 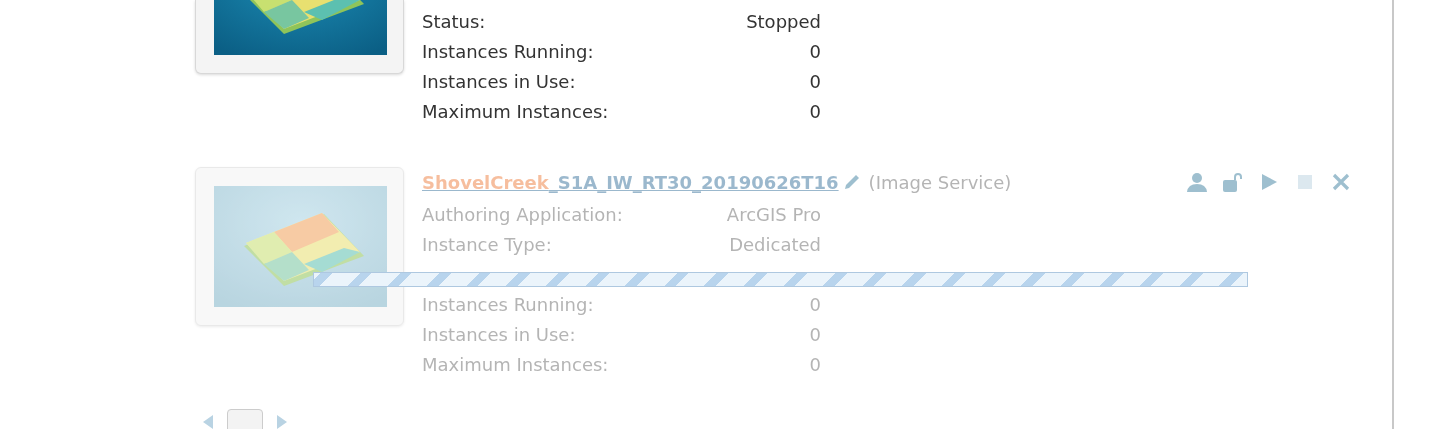 I want to click on service-title-link: ShovelCreek_S1A_IW_RT30_20190626T16, so click(x=630, y=182).